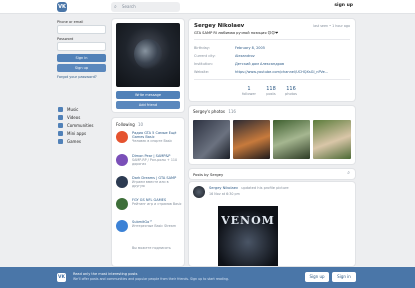 This screenshot has height=288, width=415. I want to click on banner-title: Read only the most interesting posts, so click(105, 274).